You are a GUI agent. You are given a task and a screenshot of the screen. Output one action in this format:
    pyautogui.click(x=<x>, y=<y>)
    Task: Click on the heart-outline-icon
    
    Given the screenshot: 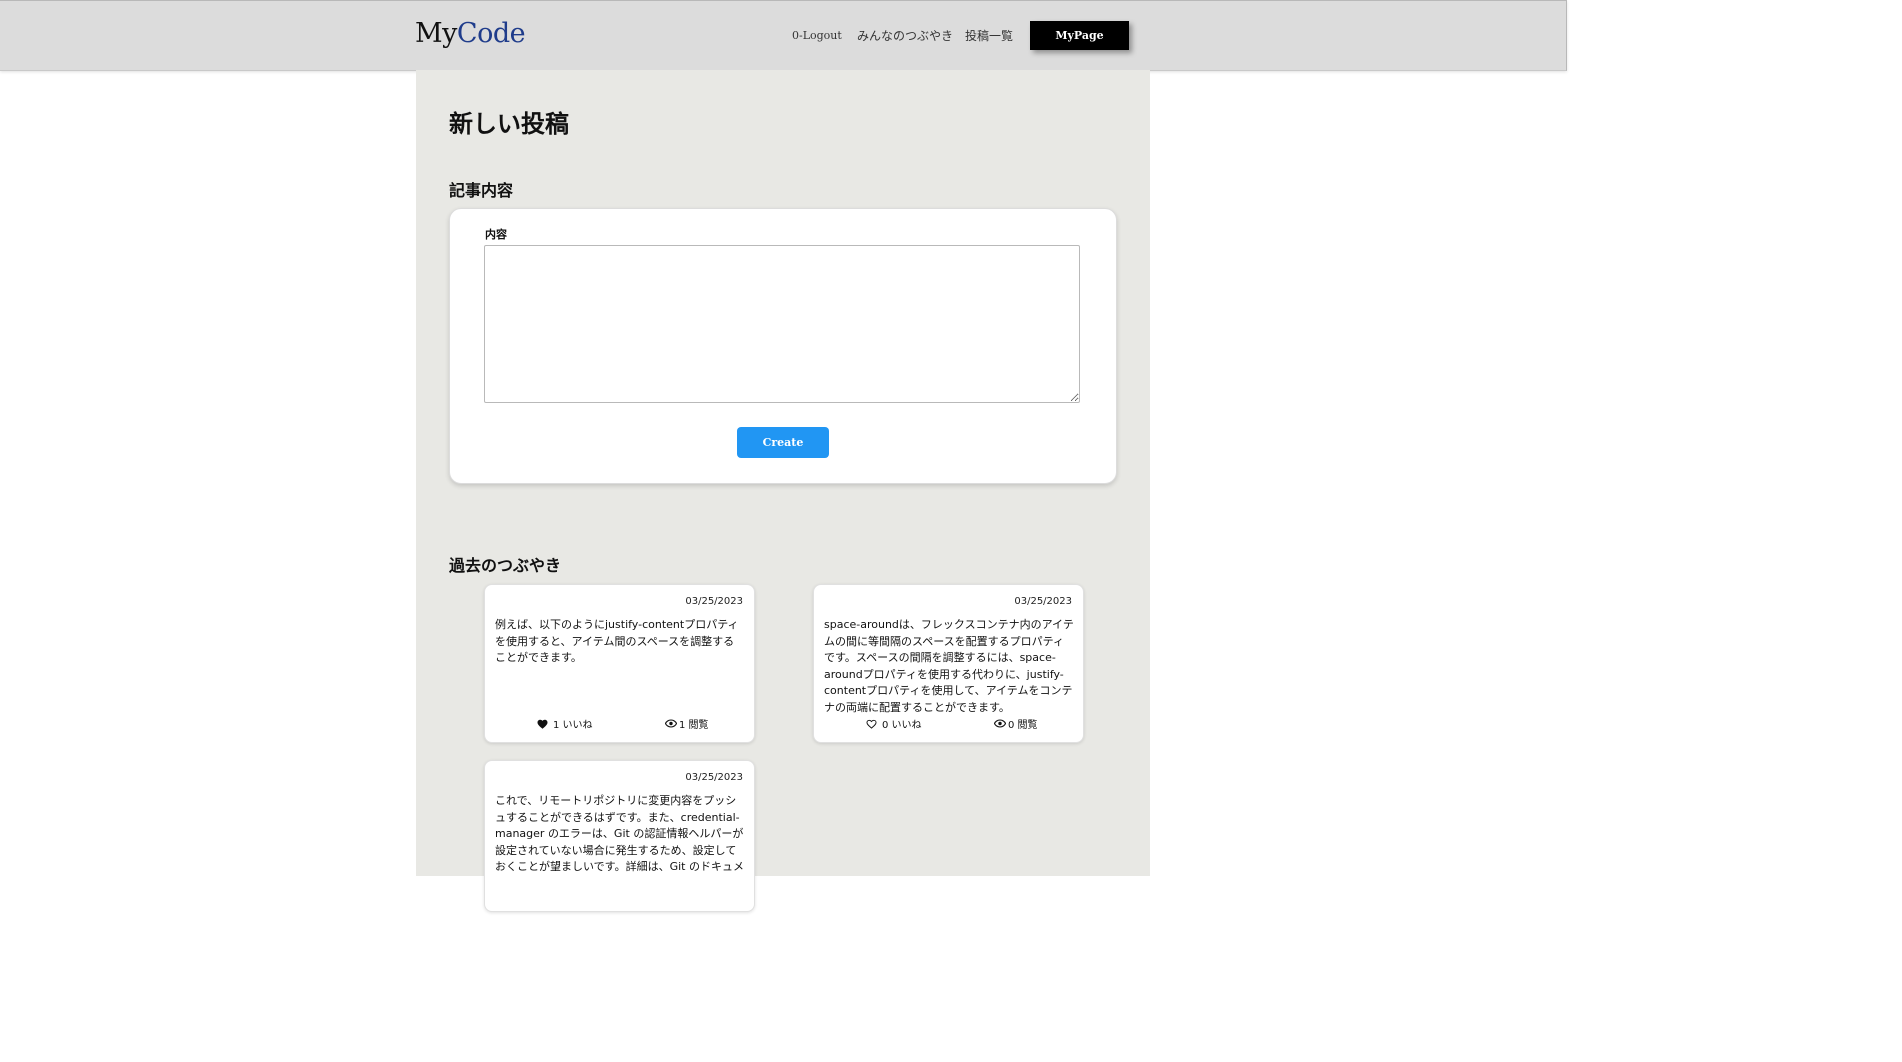 What is the action you would take?
    pyautogui.click(x=871, y=724)
    